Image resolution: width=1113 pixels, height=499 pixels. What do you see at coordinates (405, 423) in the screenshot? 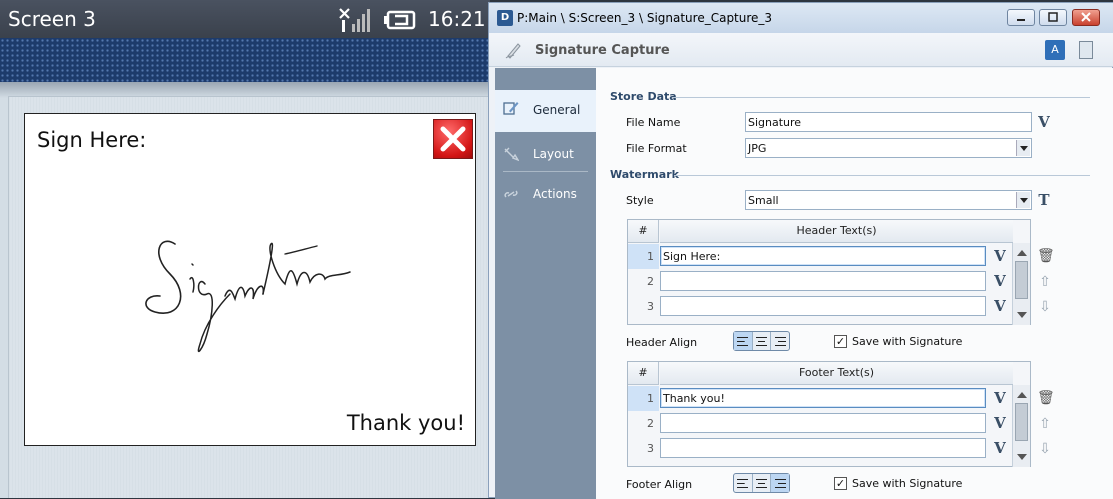
I see `signature-footer-text: Thank you!` at bounding box center [405, 423].